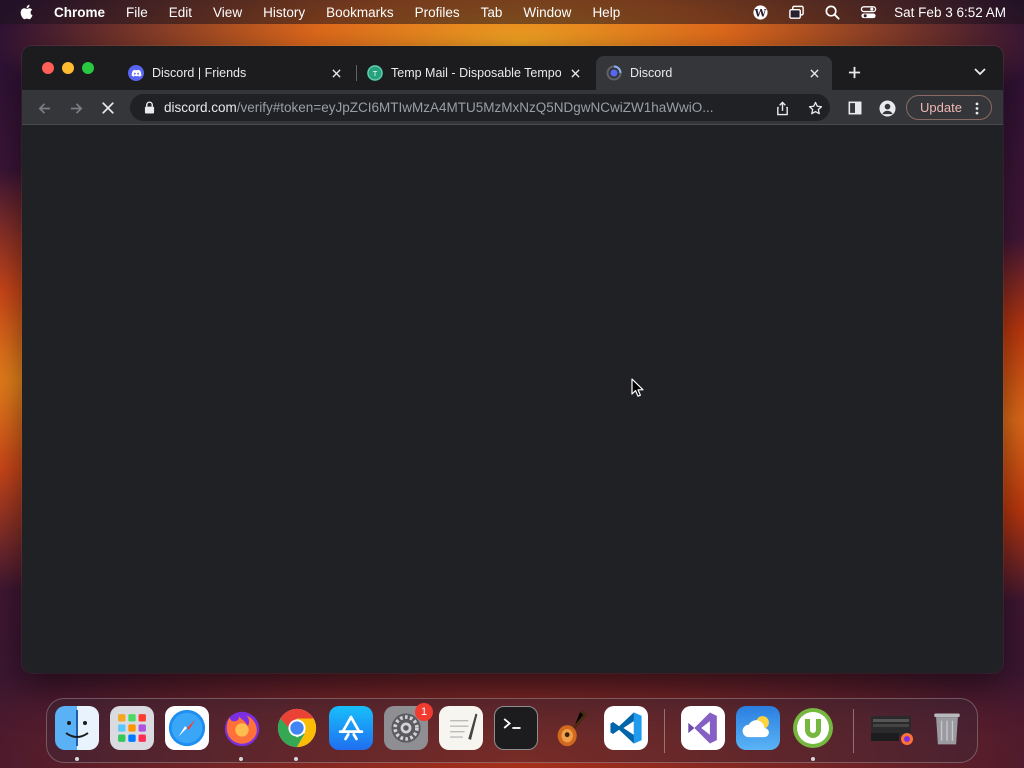 Image resolution: width=1024 pixels, height=768 pixels. Describe the element at coordinates (626, 728) in the screenshot. I see `vscode-icon` at that location.